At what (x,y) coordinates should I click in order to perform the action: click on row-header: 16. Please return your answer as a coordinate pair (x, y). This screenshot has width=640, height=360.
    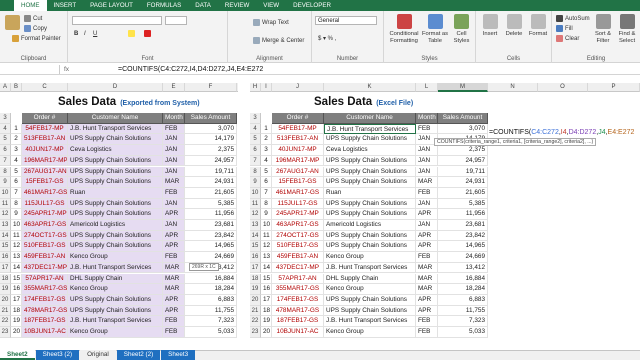
    Looking at the image, I should click on (255, 257).